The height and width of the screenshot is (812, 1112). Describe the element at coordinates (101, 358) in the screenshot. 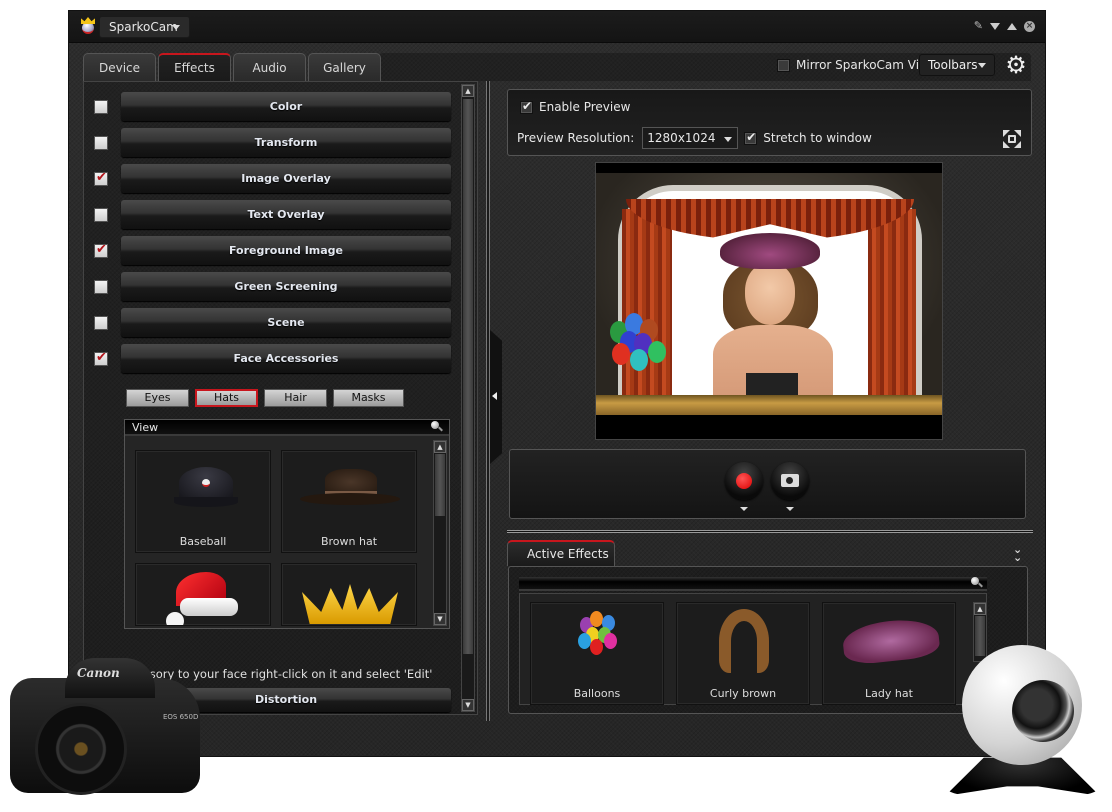

I see `effect-checkbox-face-accessories` at that location.